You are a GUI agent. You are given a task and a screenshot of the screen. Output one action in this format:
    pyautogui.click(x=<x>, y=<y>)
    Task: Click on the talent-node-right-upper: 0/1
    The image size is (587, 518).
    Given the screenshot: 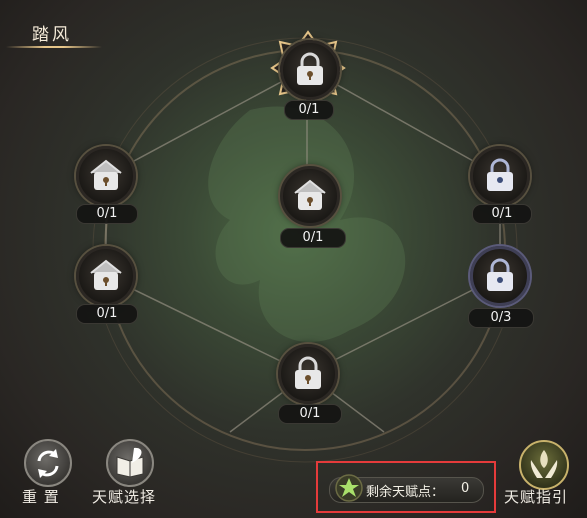 What is the action you would take?
    pyautogui.click(x=501, y=186)
    